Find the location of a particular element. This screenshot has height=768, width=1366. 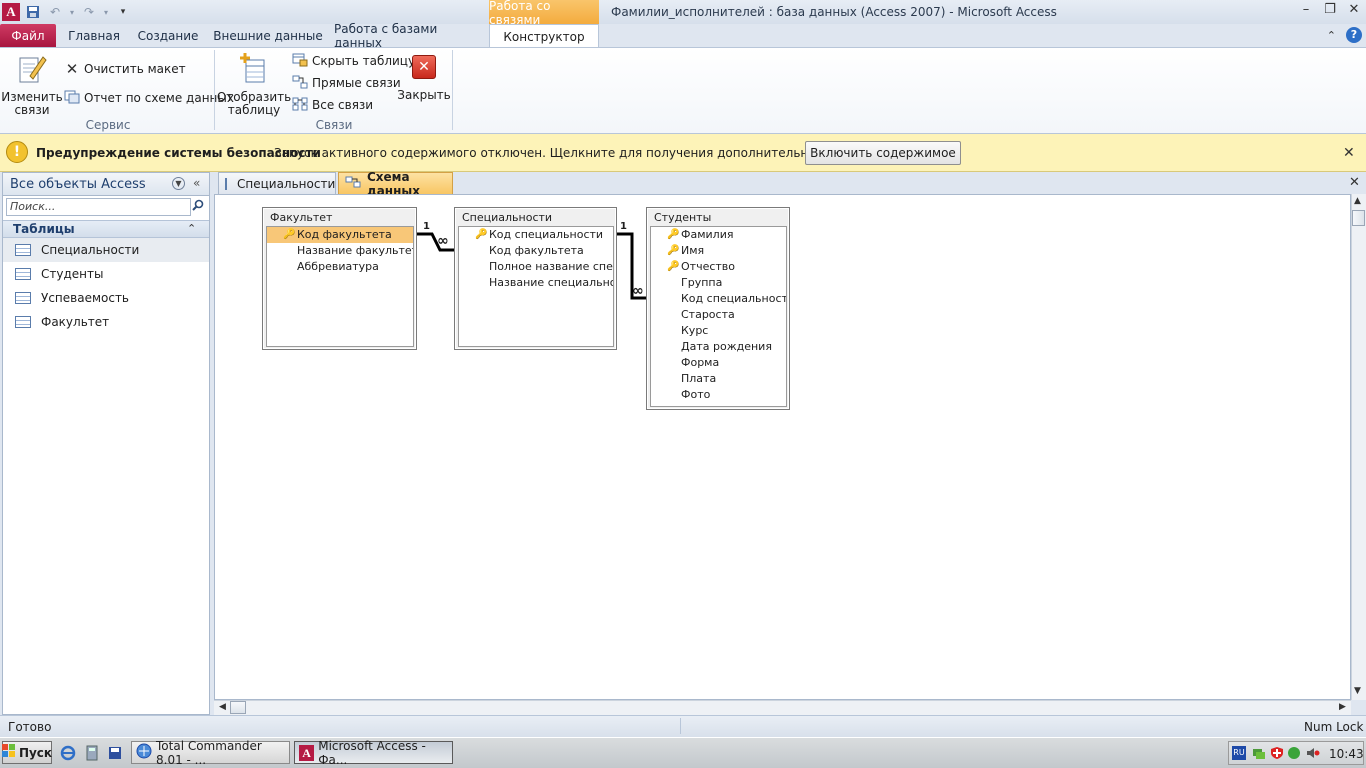

scroll-right-icon: ▶ is located at coordinates (1342, 707).